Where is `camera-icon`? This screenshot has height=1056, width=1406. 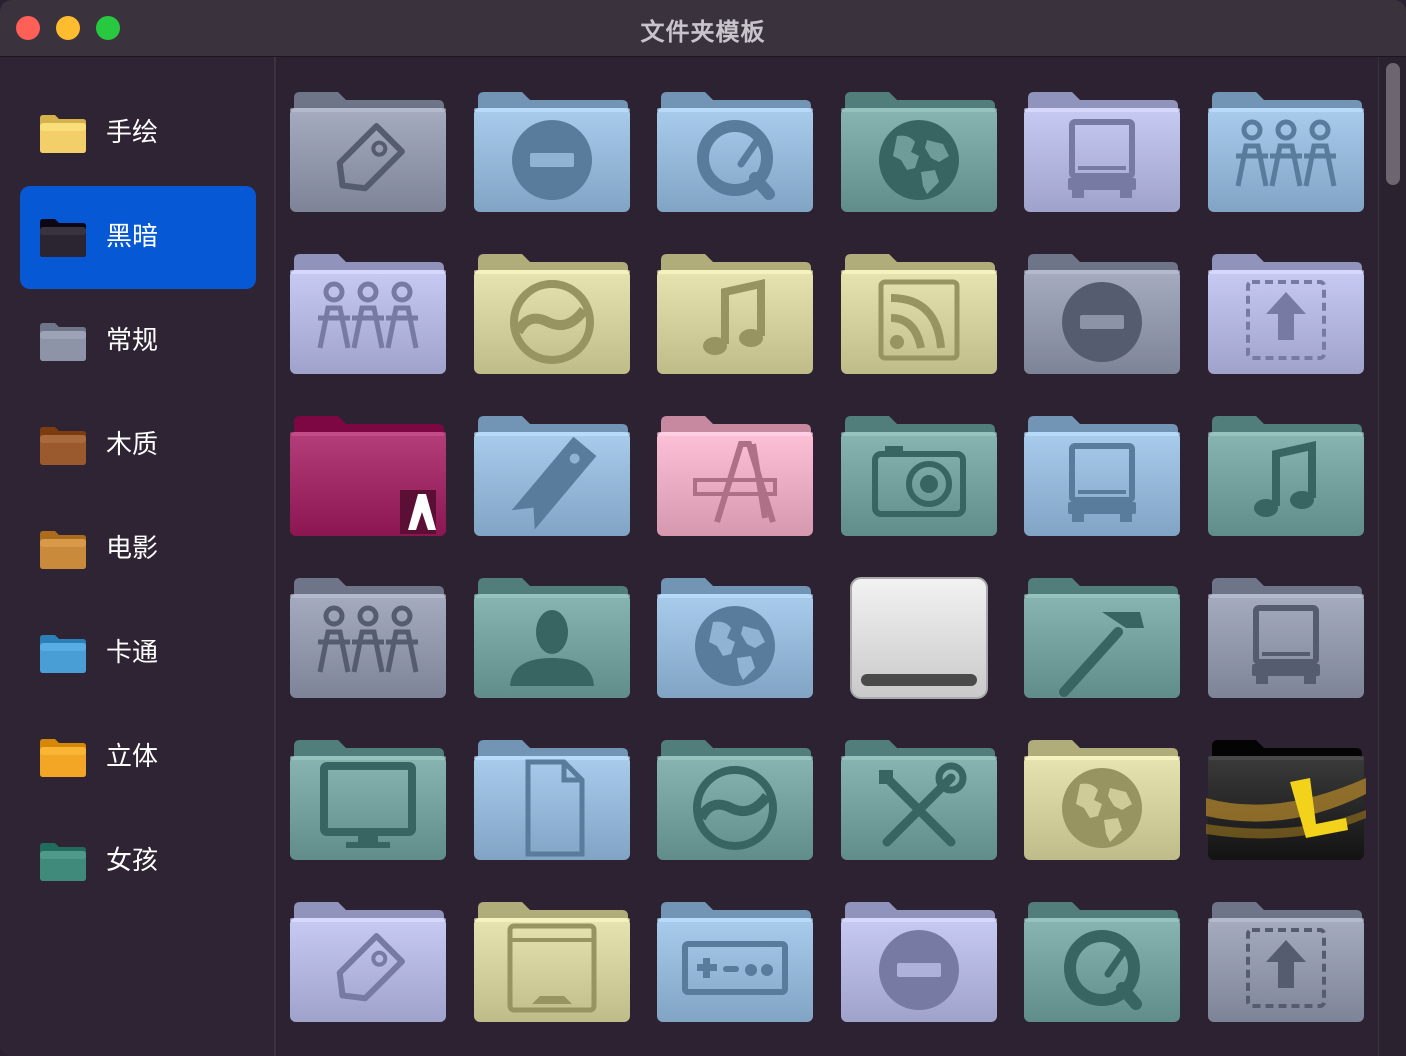
camera-icon is located at coordinates (919, 476).